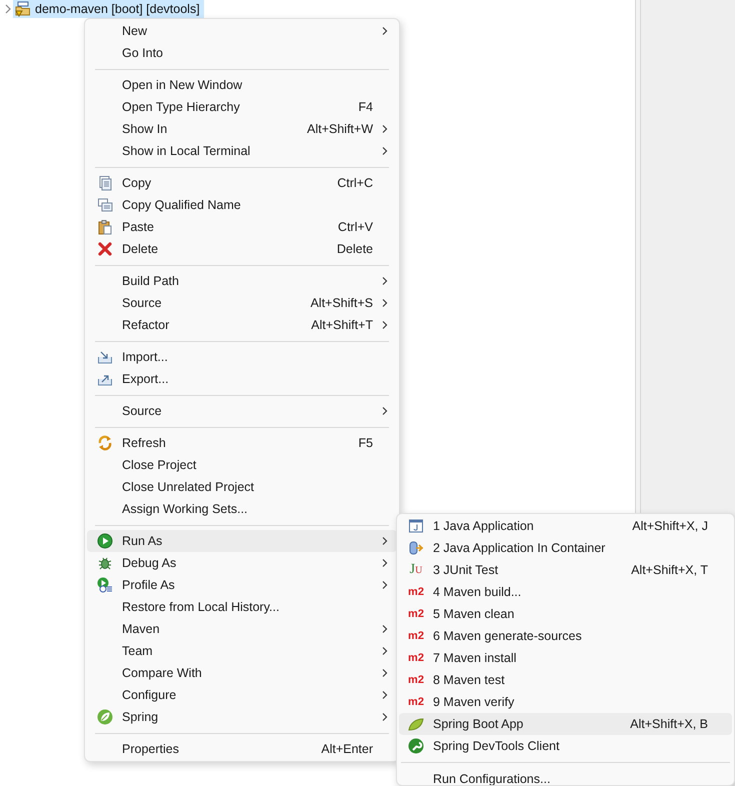 The image size is (735, 786). Describe the element at coordinates (242, 227) in the screenshot. I see `menu-item: Paste Ctrl+V` at that location.